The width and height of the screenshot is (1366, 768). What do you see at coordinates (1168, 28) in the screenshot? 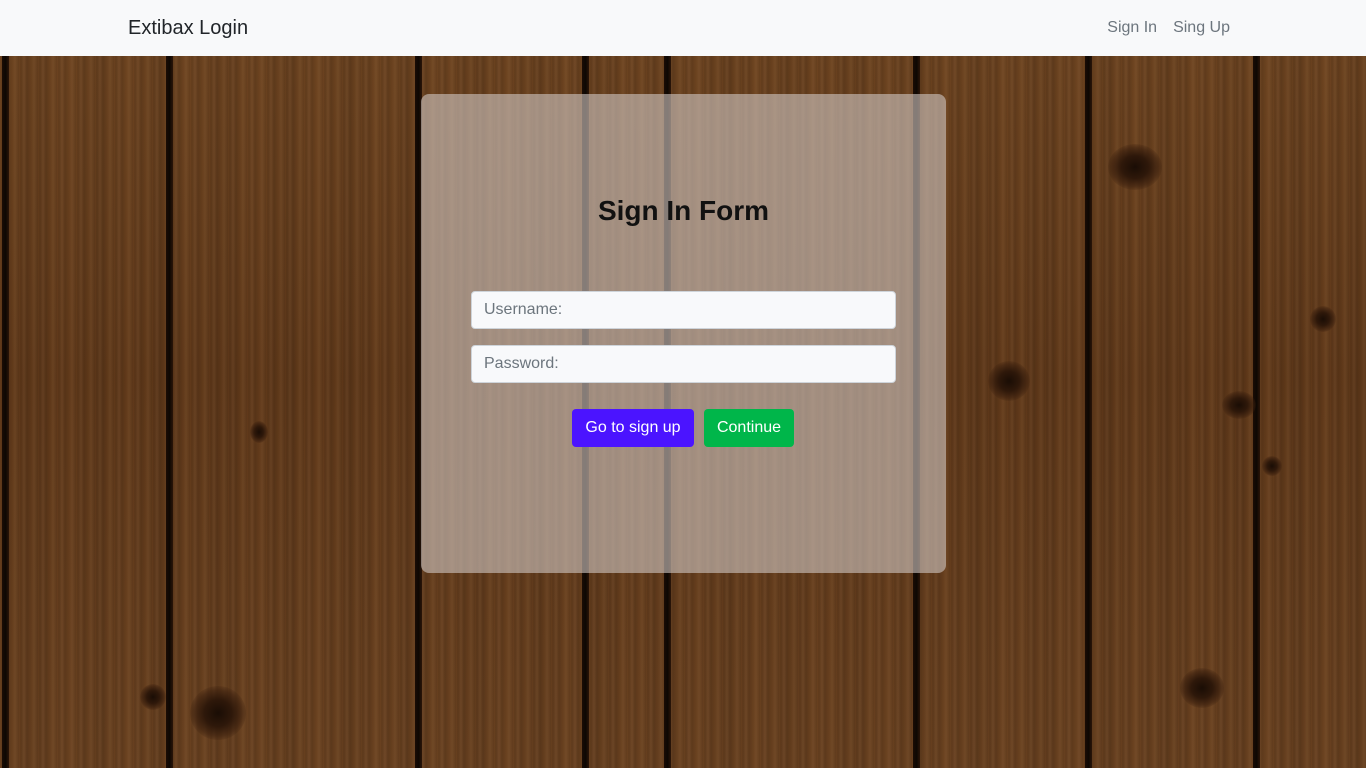
I see `nav-links: Sign In Sing Up` at bounding box center [1168, 28].